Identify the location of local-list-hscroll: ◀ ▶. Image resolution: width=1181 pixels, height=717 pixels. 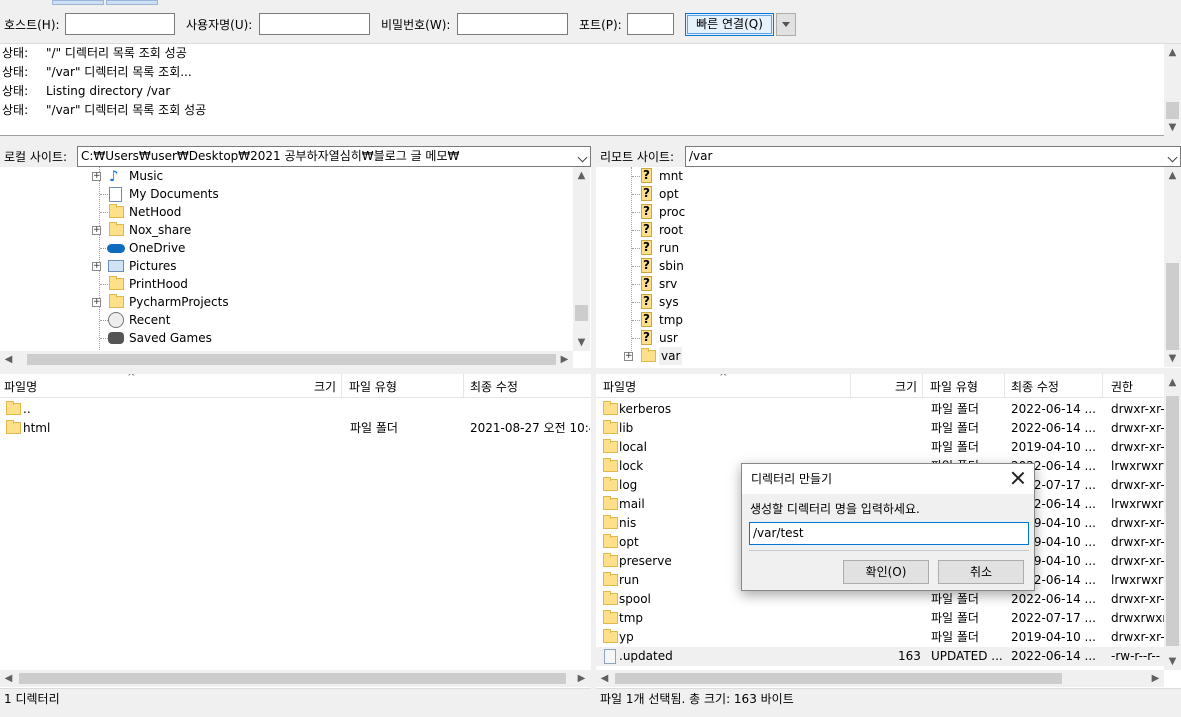
(295, 678).